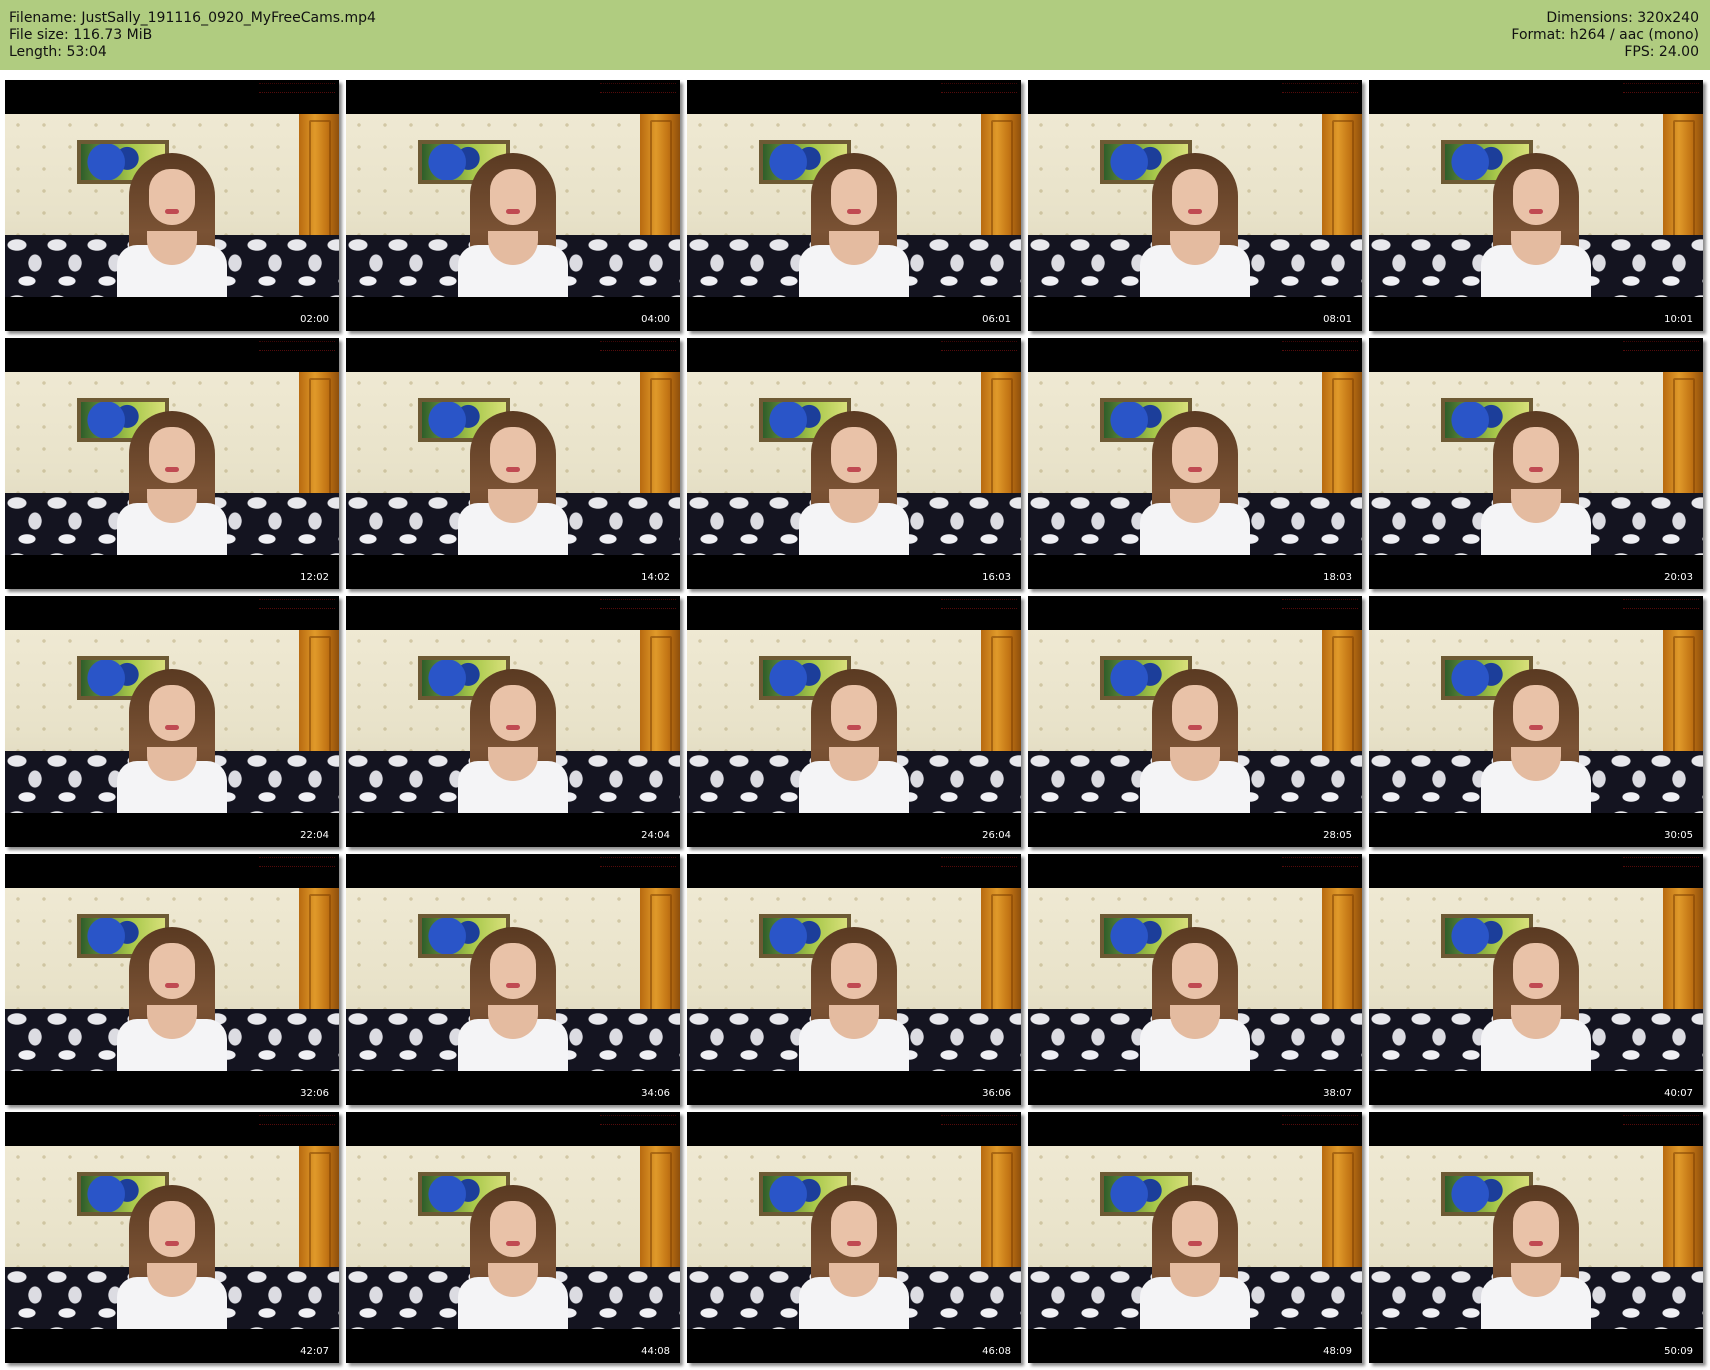 The image size is (1710, 1370). I want to click on thumbnail-frame: 16:03, so click(854, 463).